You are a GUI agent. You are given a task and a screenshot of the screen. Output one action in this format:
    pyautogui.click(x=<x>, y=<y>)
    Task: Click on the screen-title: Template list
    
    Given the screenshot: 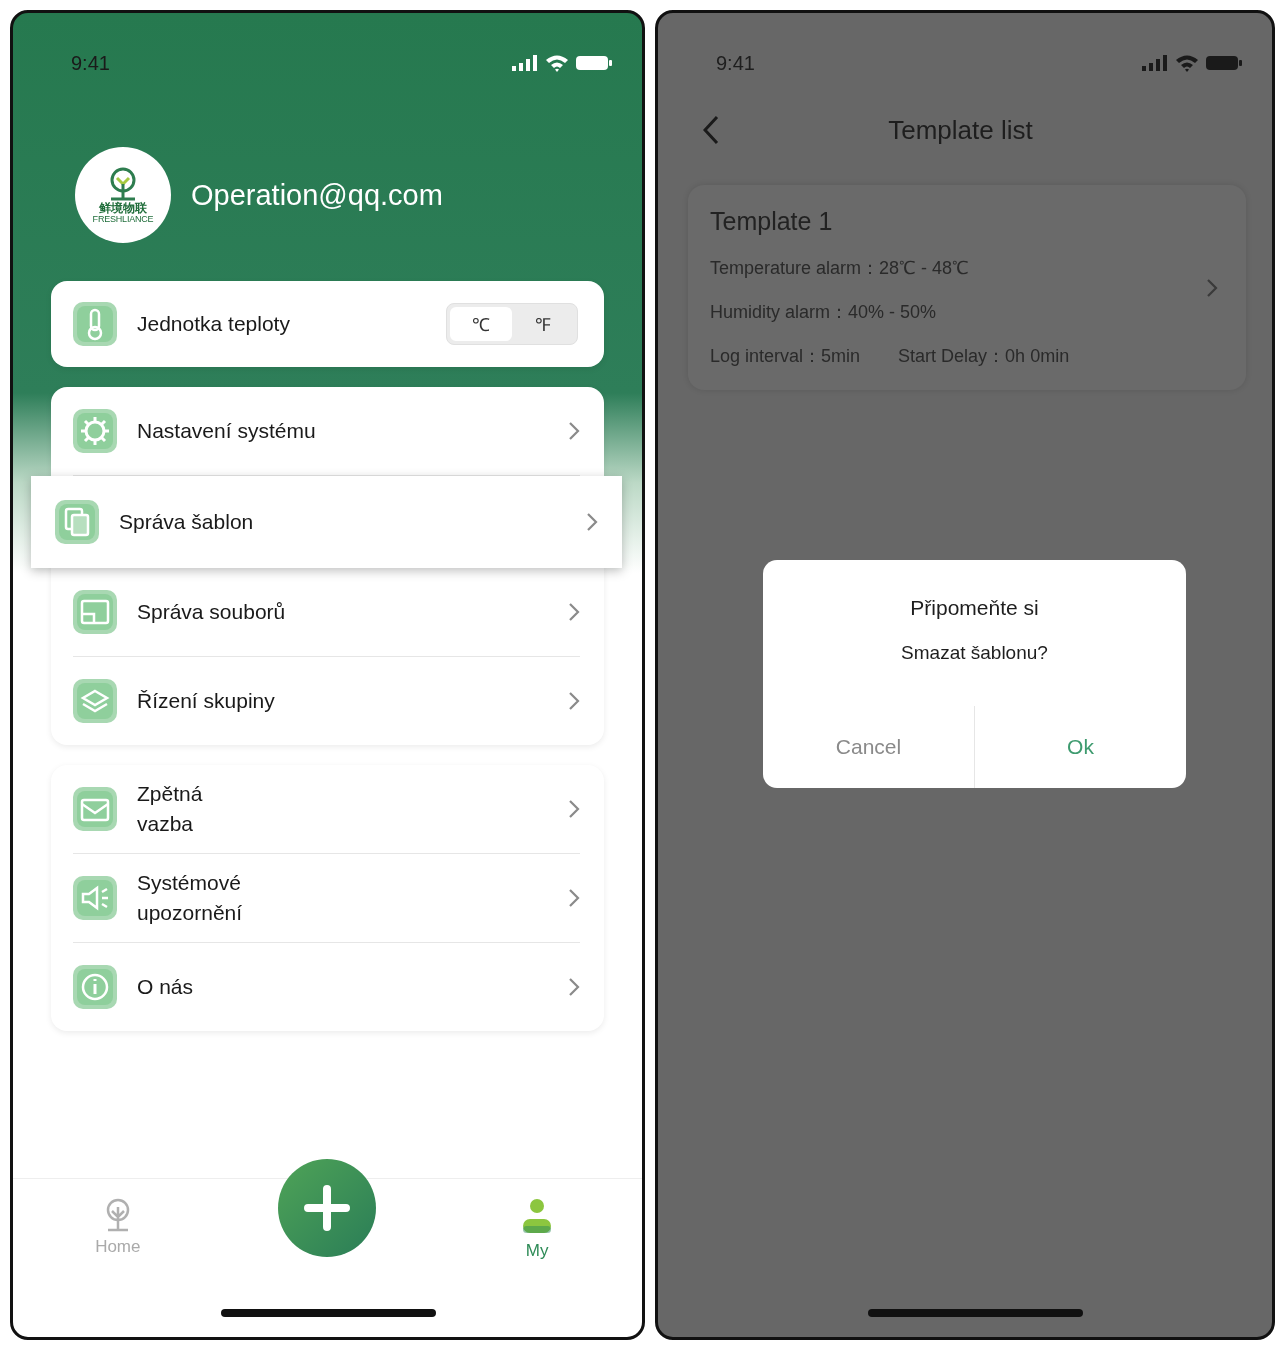 What is the action you would take?
    pyautogui.click(x=960, y=130)
    